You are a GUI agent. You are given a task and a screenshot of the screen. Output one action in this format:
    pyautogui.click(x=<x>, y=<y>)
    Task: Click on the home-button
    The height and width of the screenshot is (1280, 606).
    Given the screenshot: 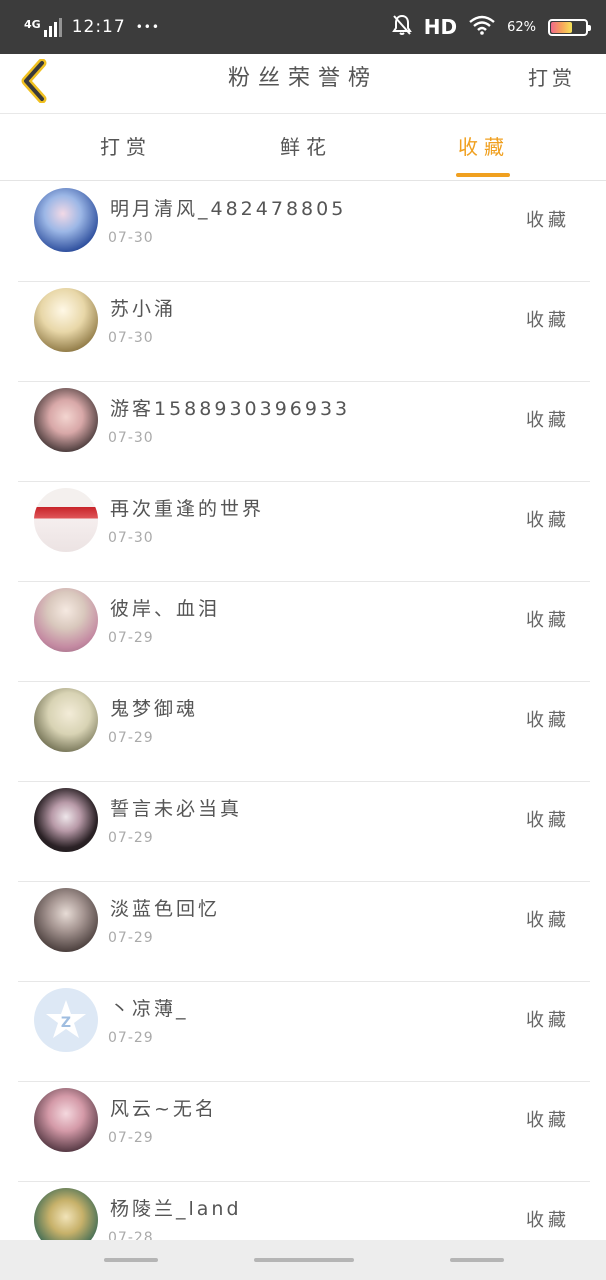 What is the action you would take?
    pyautogui.click(x=304, y=1260)
    